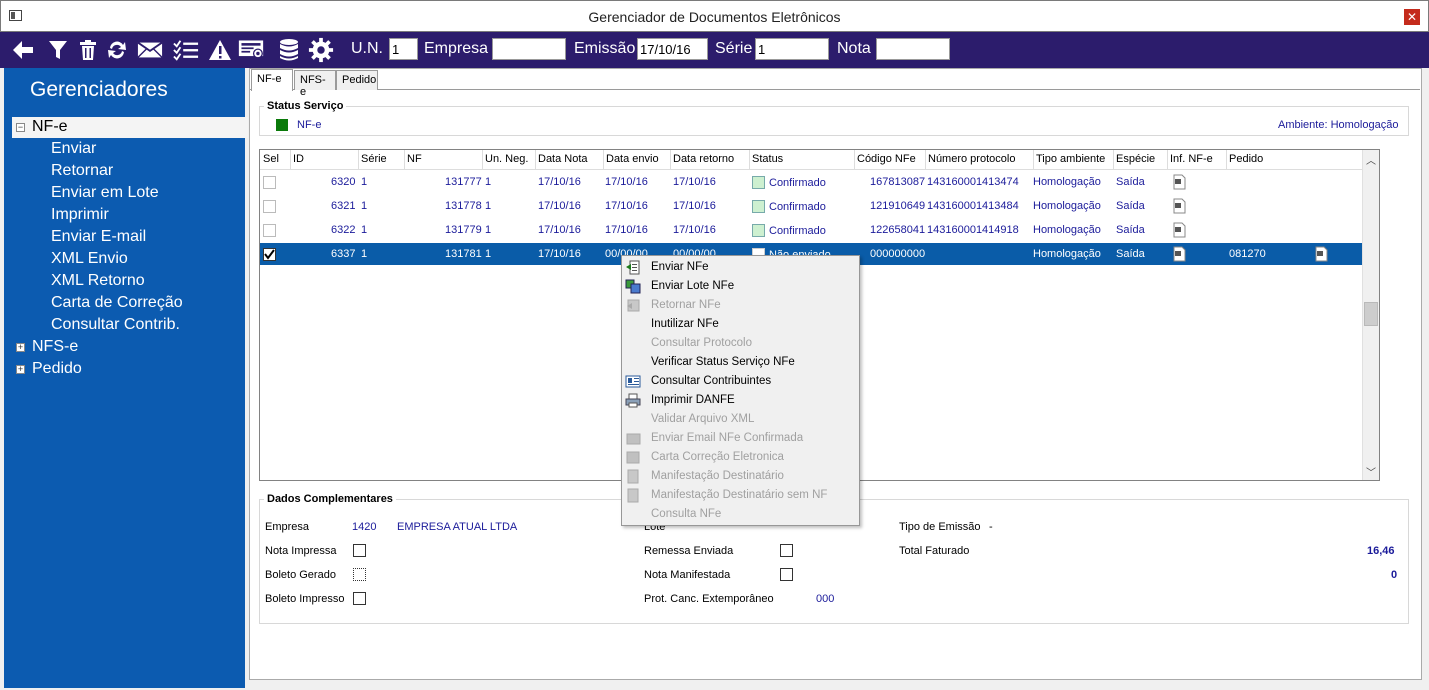 Image resolution: width=1429 pixels, height=690 pixels. I want to click on nota-label: Nota, so click(854, 48).